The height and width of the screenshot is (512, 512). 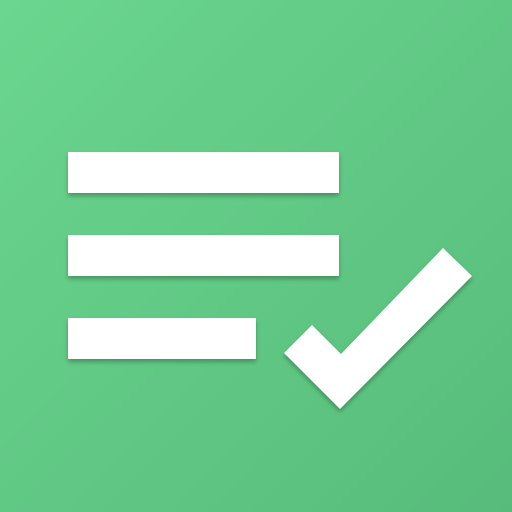 What do you see at coordinates (203, 172) in the screenshot?
I see `list-line-1-icon` at bounding box center [203, 172].